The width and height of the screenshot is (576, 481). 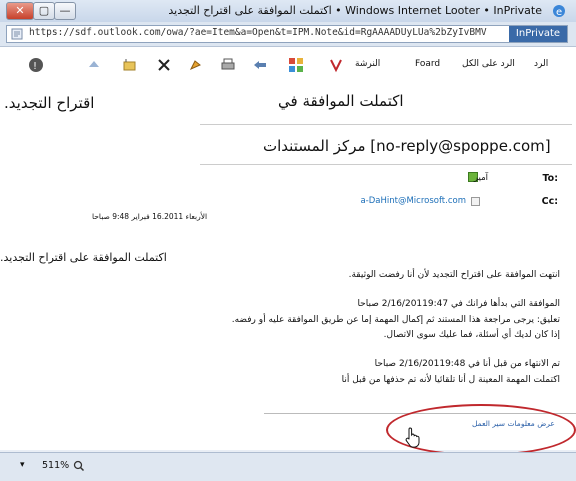 I want to click on mark-icon, so click(x=336, y=65).